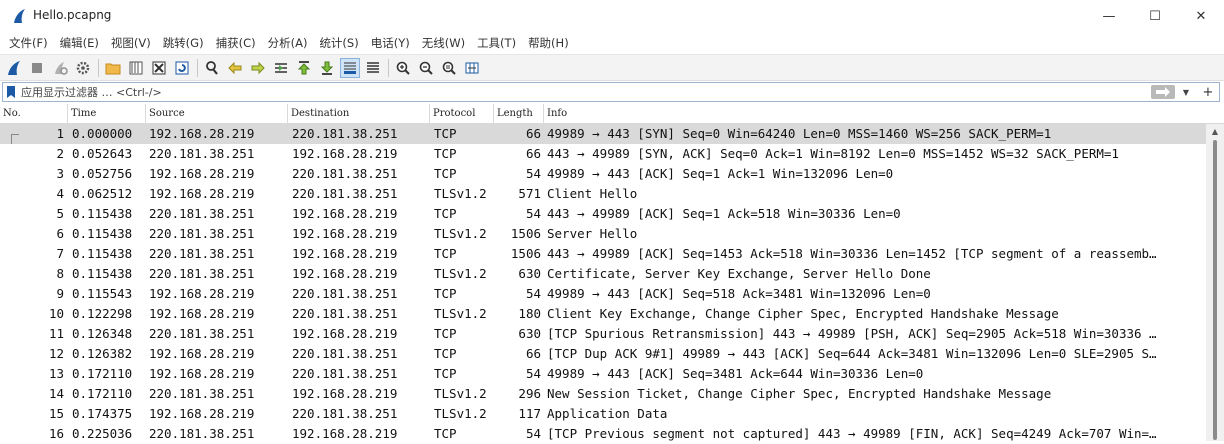  Describe the element at coordinates (612, 16) in the screenshot. I see `title-bar: Hello.pcapng — ☐ ✕` at that location.